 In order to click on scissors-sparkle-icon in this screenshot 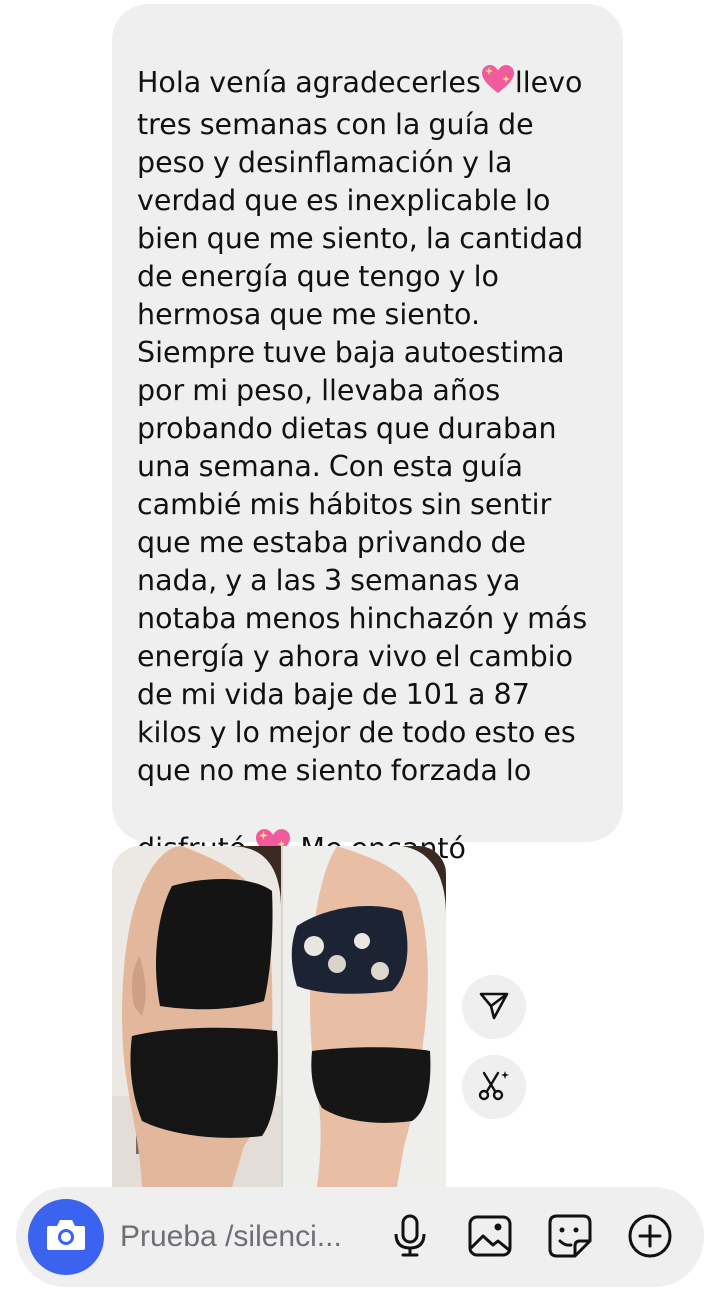, I will do `click(494, 1087)`.